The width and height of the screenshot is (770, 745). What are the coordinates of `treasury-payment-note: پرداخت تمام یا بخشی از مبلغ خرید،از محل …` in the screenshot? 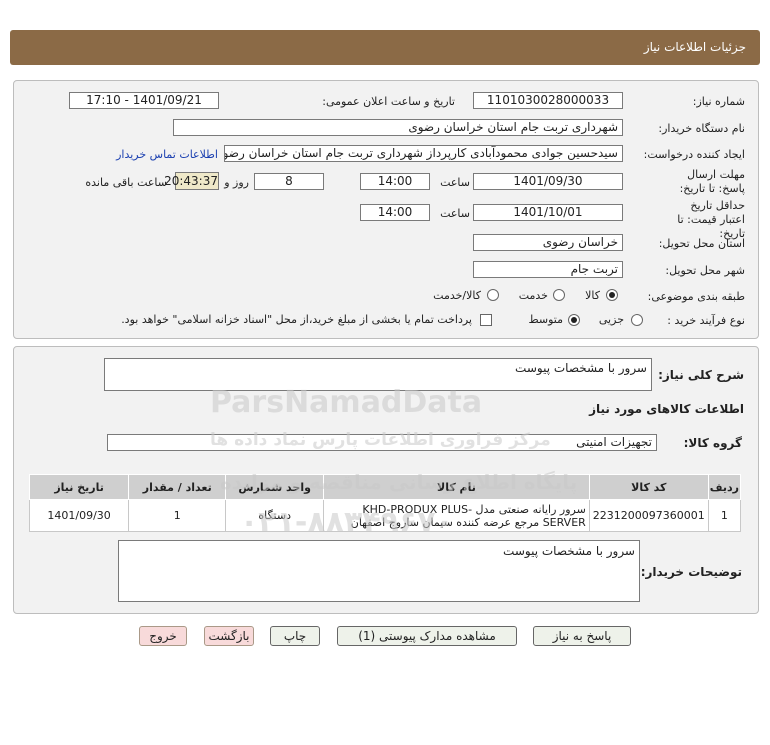 It's located at (296, 319).